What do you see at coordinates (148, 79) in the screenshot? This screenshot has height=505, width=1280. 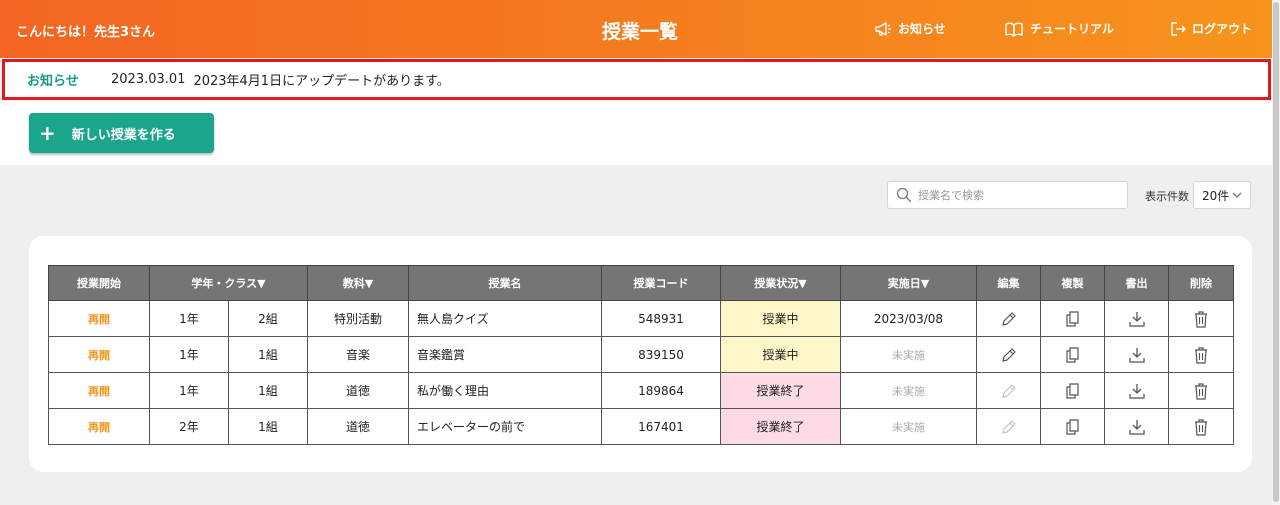 I see `notice-date: 2023.03.01` at bounding box center [148, 79].